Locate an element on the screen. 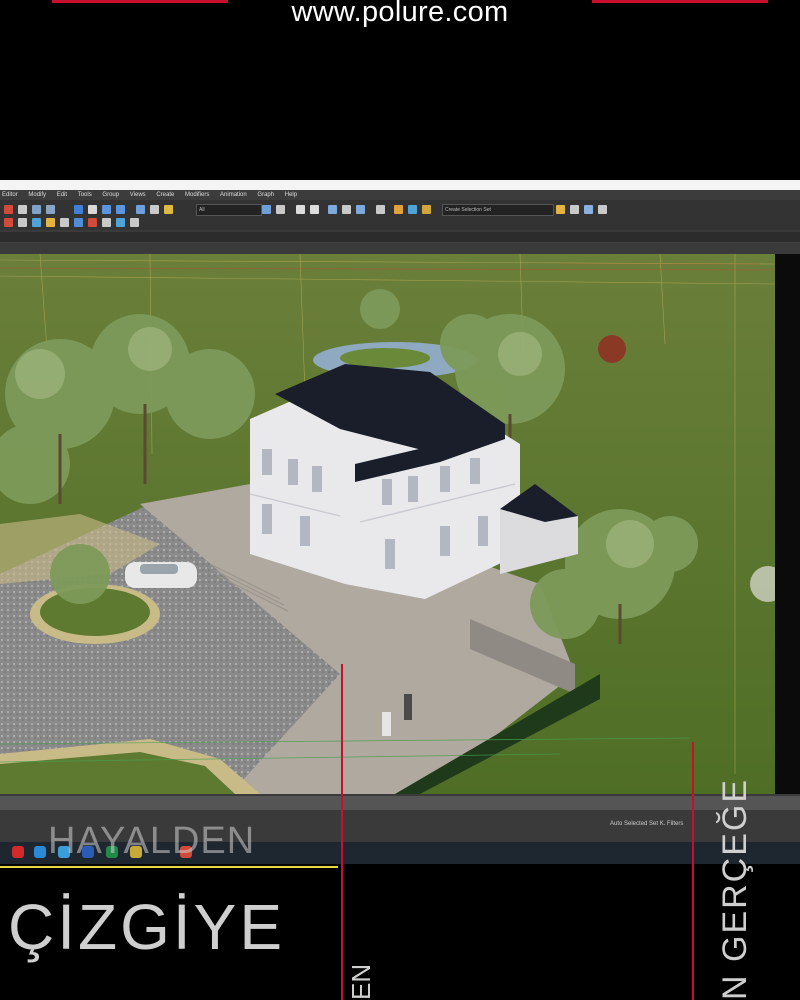 This screenshot has width=800, height=1000. snap-icon is located at coordinates (140, 209).